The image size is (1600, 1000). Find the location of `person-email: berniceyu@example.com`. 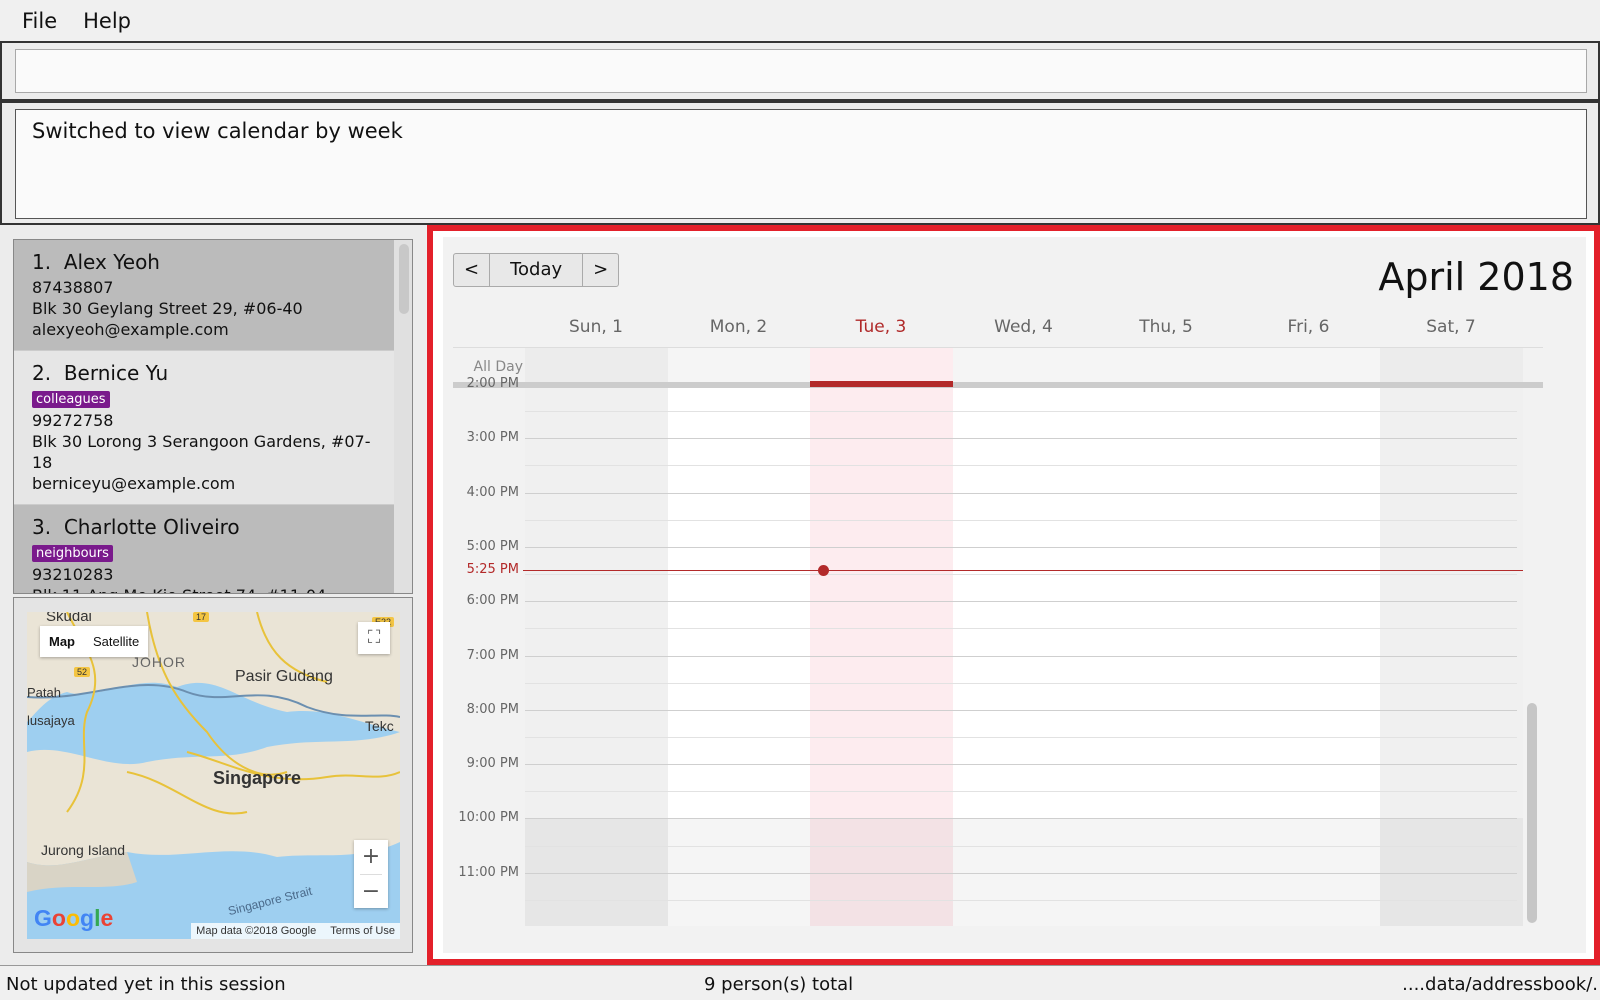

person-email: berniceyu@example.com is located at coordinates (134, 483).